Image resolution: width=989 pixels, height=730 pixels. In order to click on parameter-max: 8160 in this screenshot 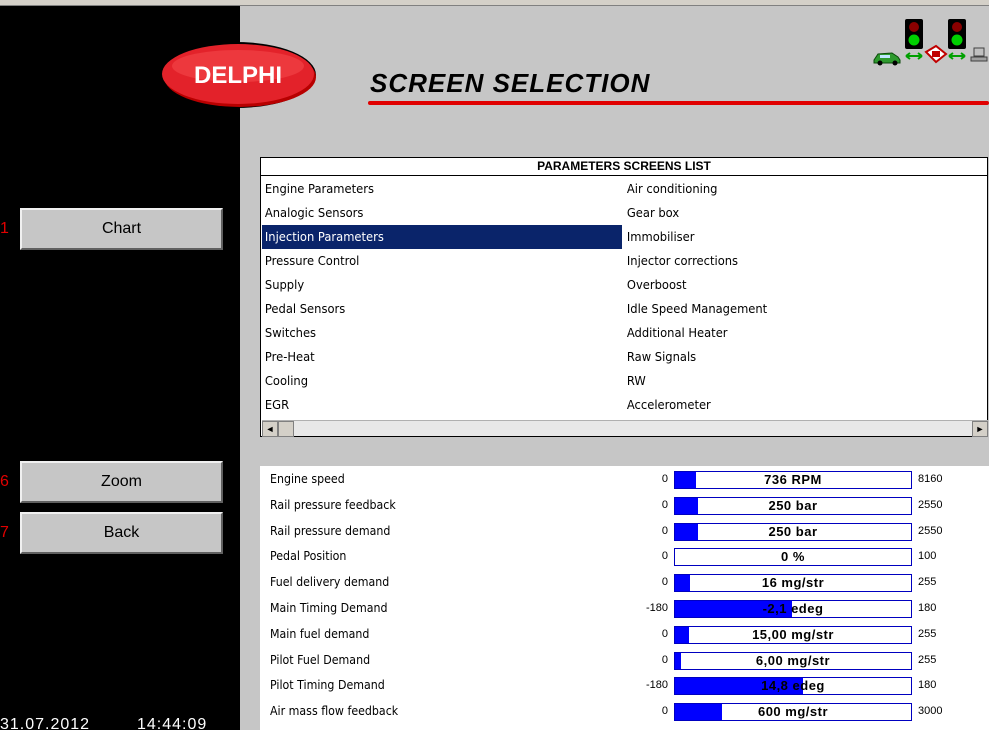, I will do `click(930, 479)`.